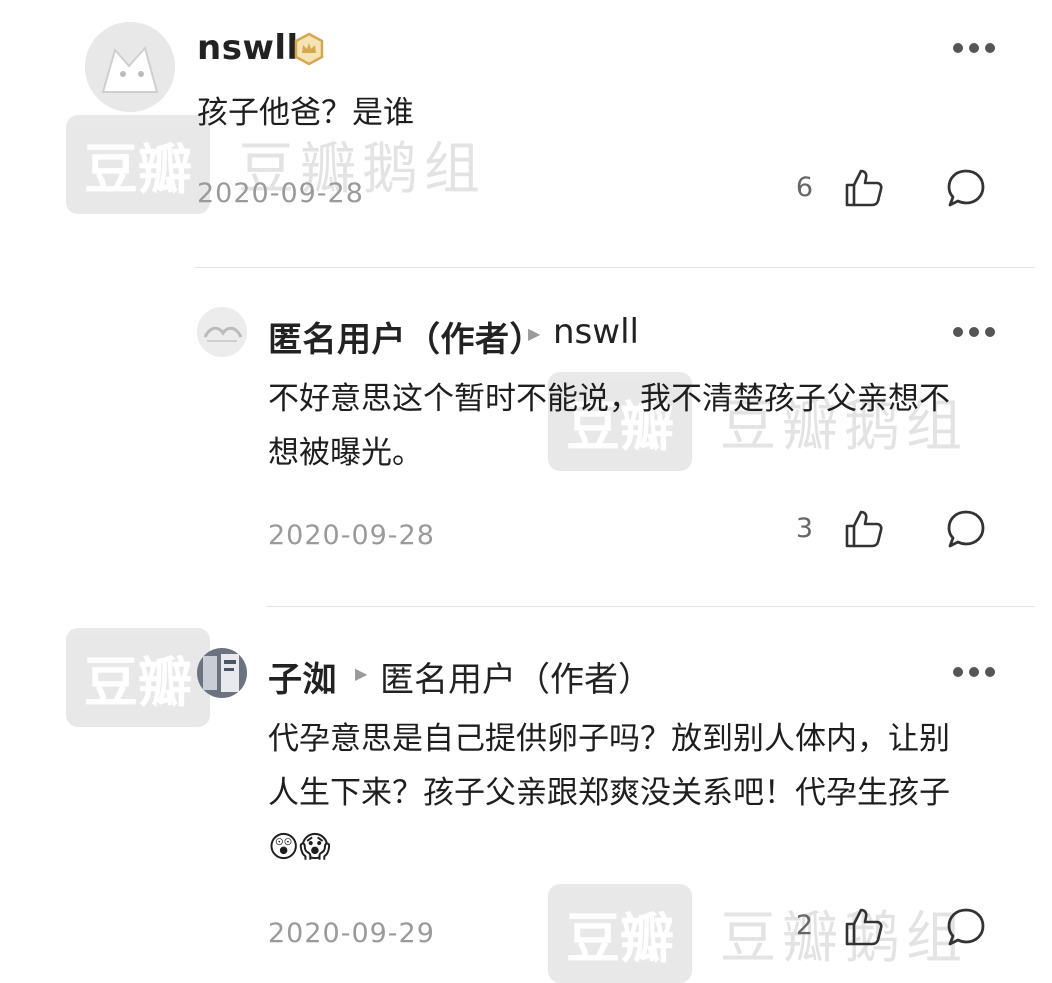 This screenshot has width=1052, height=983. I want to click on emoji: 😲😱, so click(299, 847).